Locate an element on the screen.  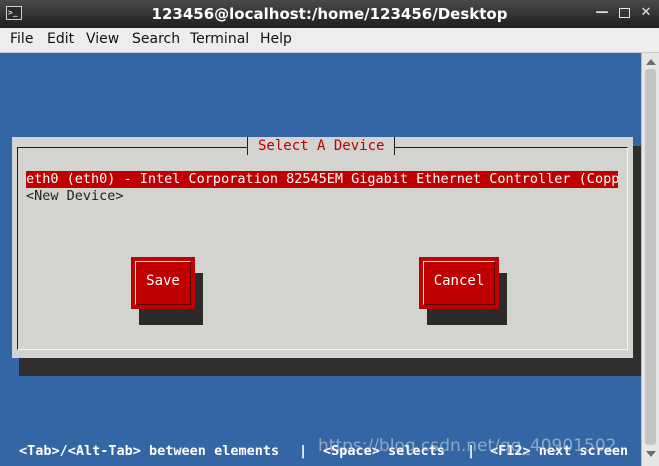
window-title: 123456@localhost:/home/123456/Desktop is located at coordinates (329, 14).